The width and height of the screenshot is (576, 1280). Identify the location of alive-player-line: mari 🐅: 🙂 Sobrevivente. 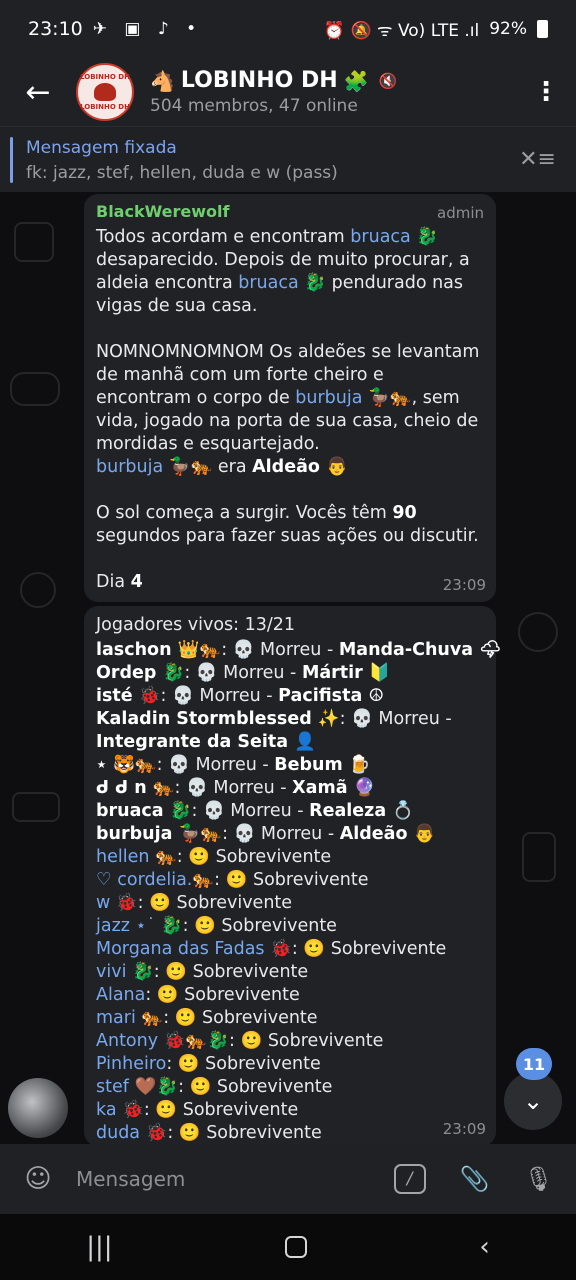
(290, 1018).